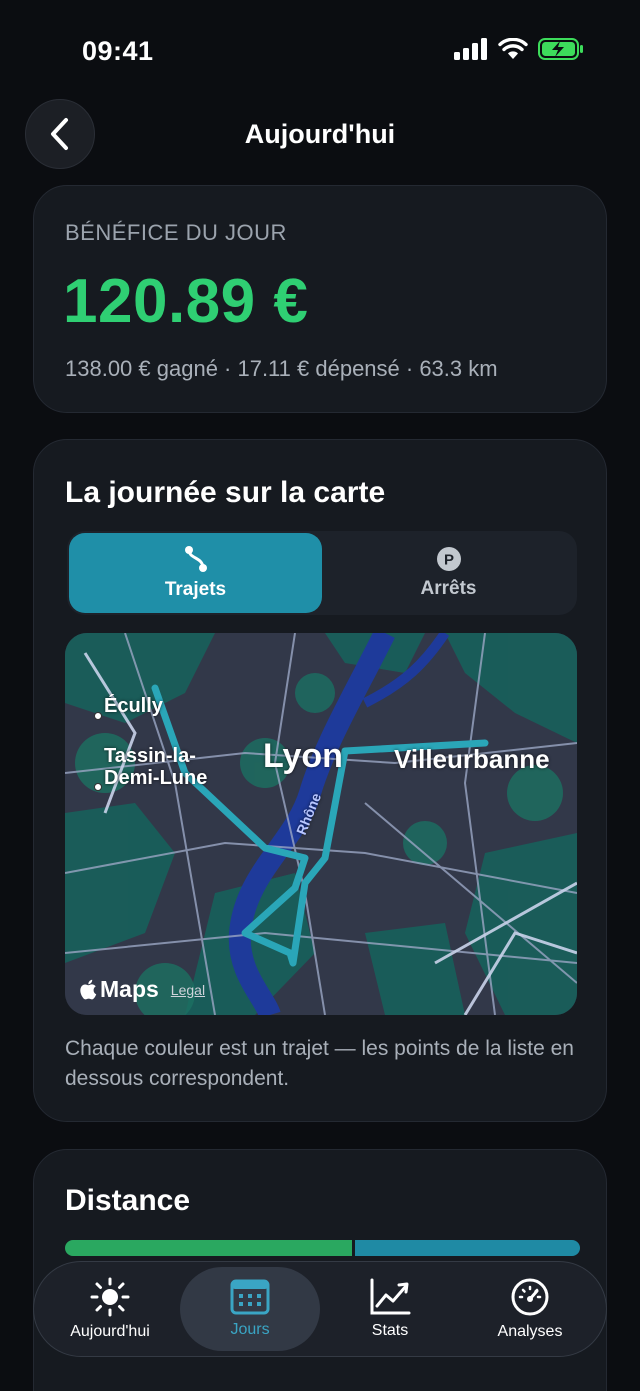 This screenshot has height=1391, width=640. I want to click on profit-label: BÉNÉFICE DU JOUR, so click(176, 232).